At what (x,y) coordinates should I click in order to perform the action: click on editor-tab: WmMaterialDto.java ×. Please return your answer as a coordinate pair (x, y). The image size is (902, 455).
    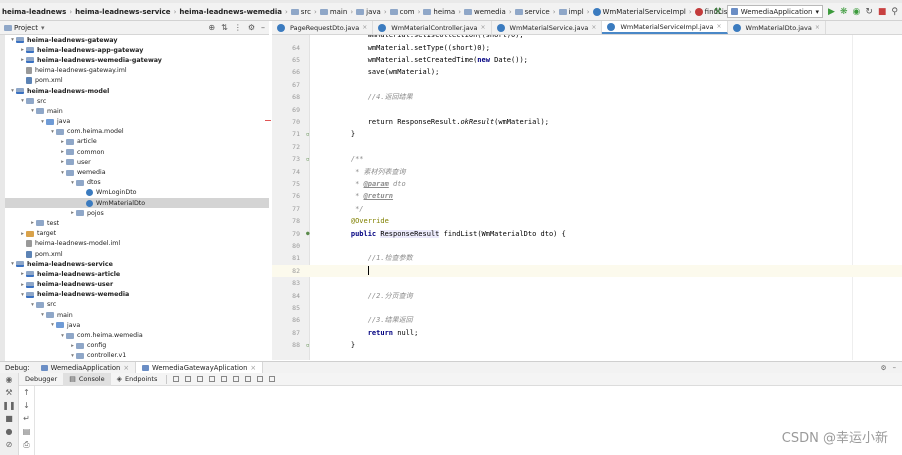
    Looking at the image, I should click on (777, 27).